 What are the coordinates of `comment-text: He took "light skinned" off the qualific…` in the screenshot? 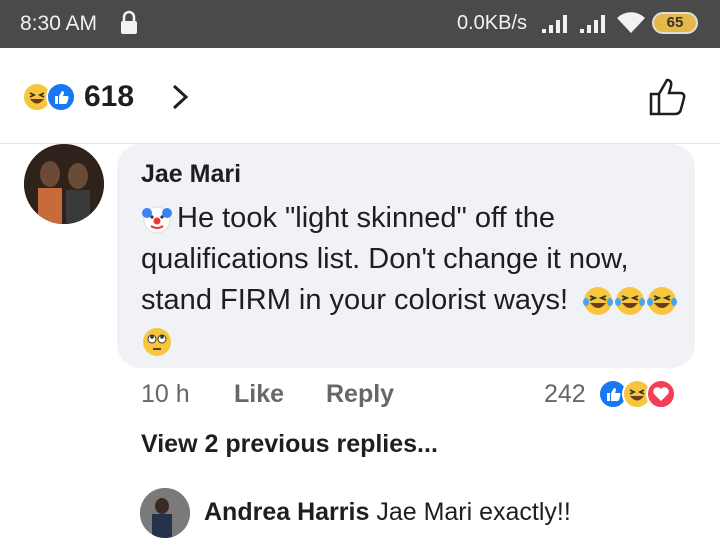 It's located at (385, 259).